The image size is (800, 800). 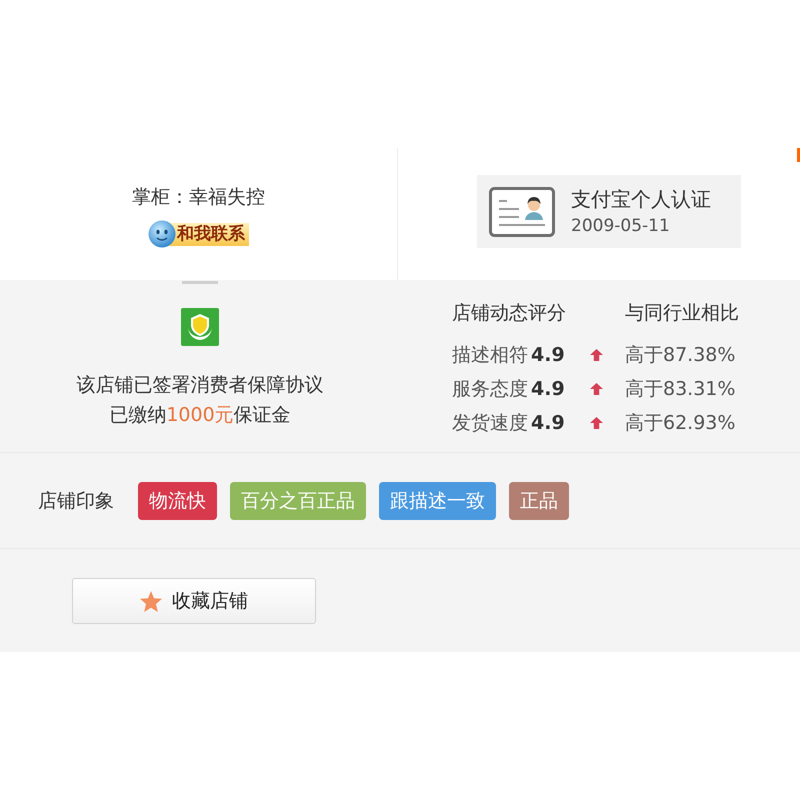 What do you see at coordinates (621, 226) in the screenshot?
I see `certification-date: 2009-05-11` at bounding box center [621, 226].